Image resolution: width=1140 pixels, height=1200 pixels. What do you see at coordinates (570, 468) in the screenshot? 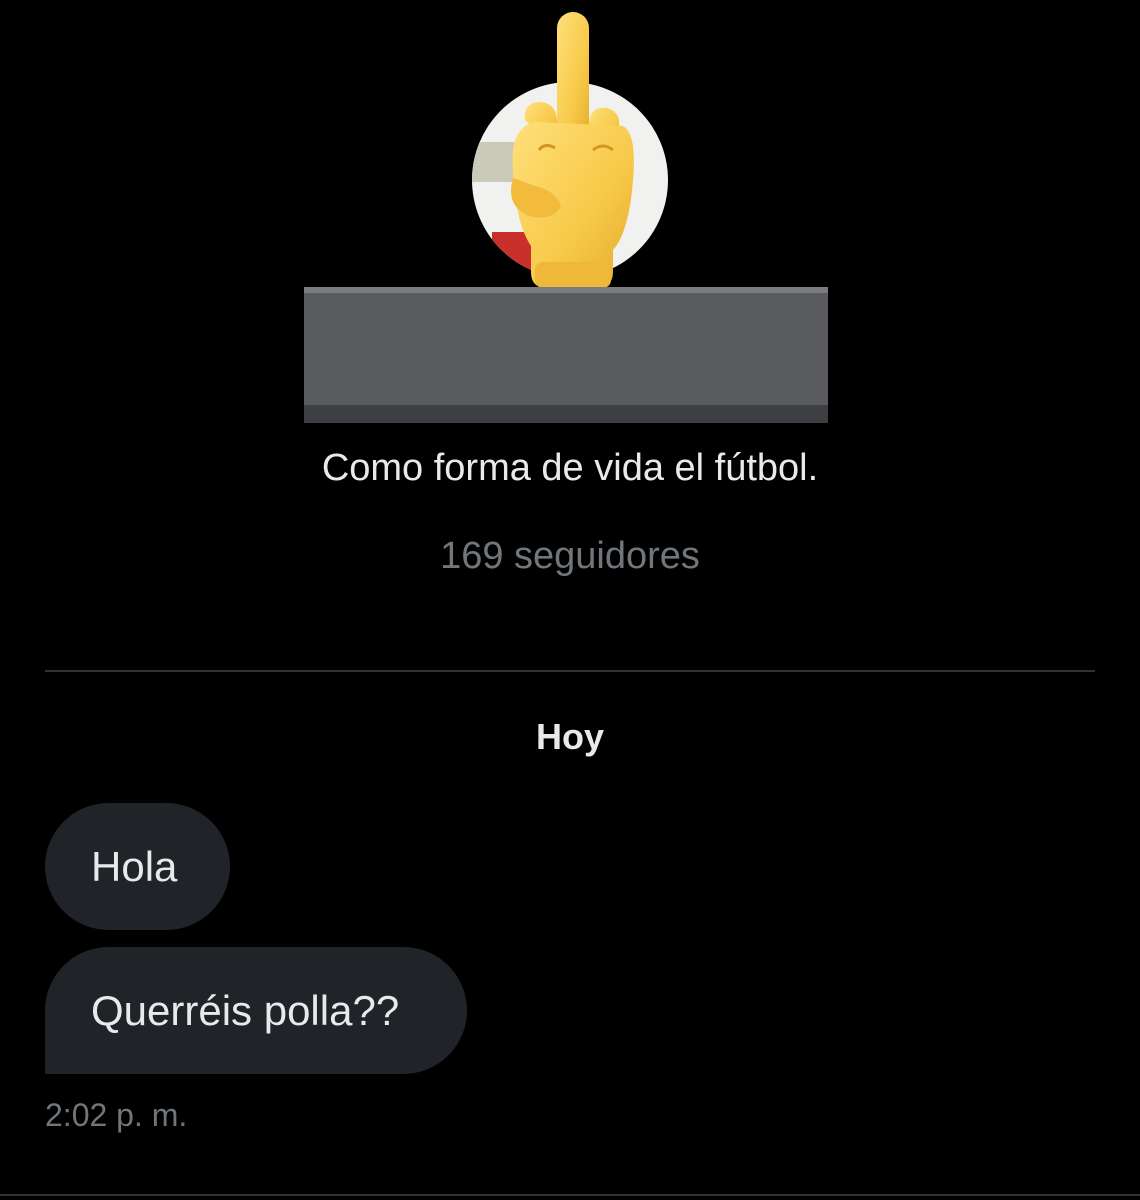
I see `profile-bio: Como forma de vida el fútbol.` at bounding box center [570, 468].